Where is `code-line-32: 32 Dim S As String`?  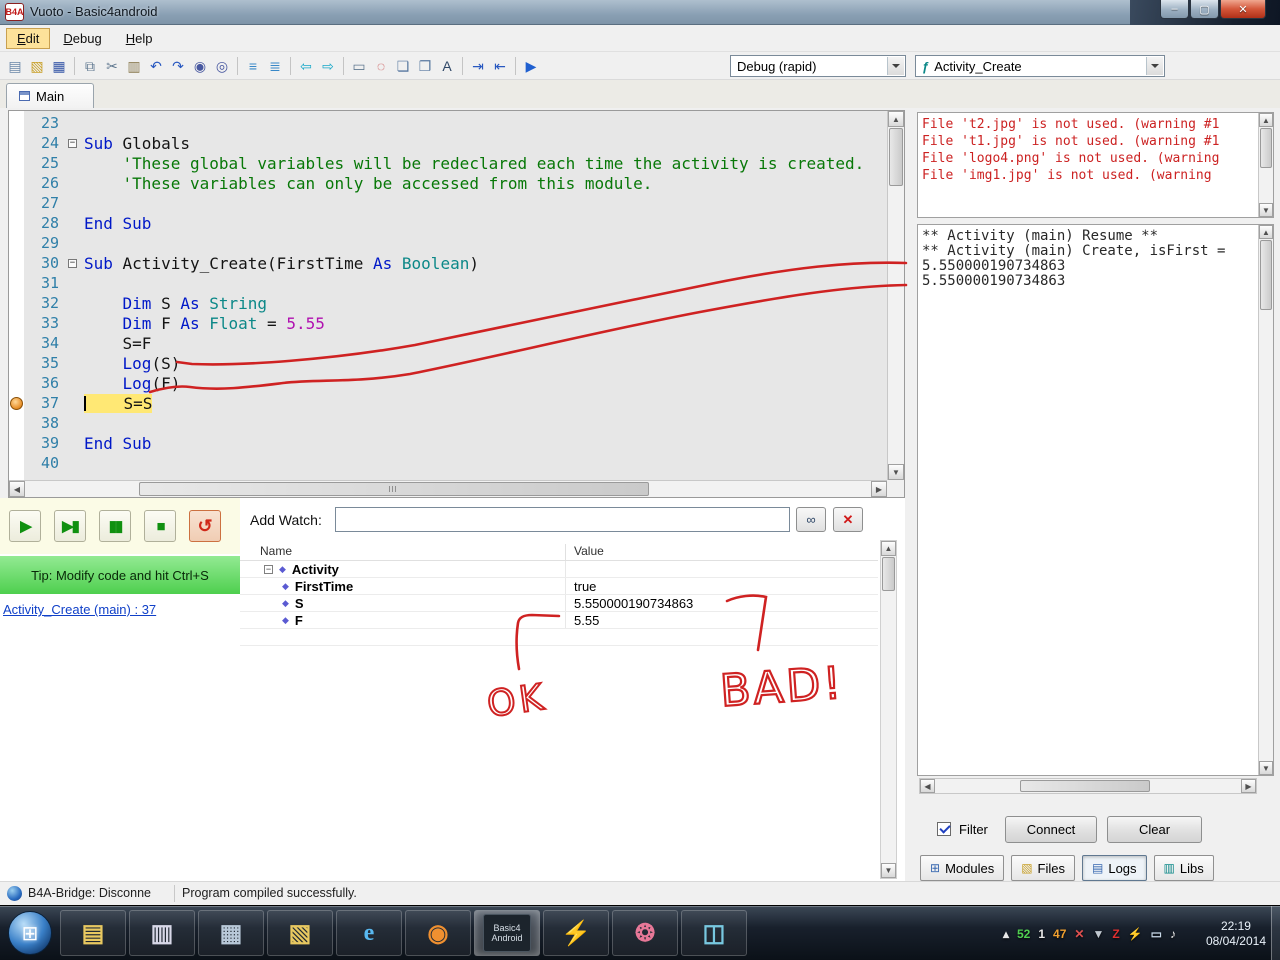 code-line-32: 32 Dim S As String is located at coordinates (455, 303).